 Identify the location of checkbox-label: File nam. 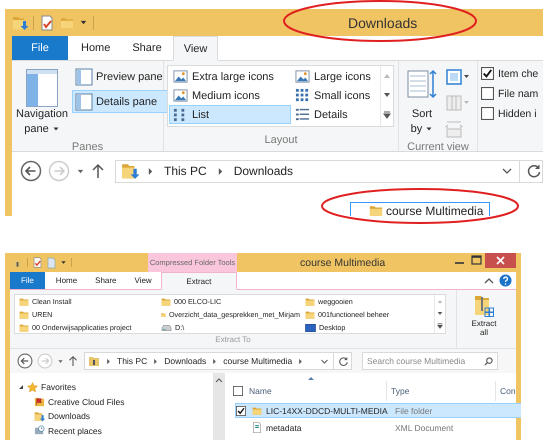
(518, 94).